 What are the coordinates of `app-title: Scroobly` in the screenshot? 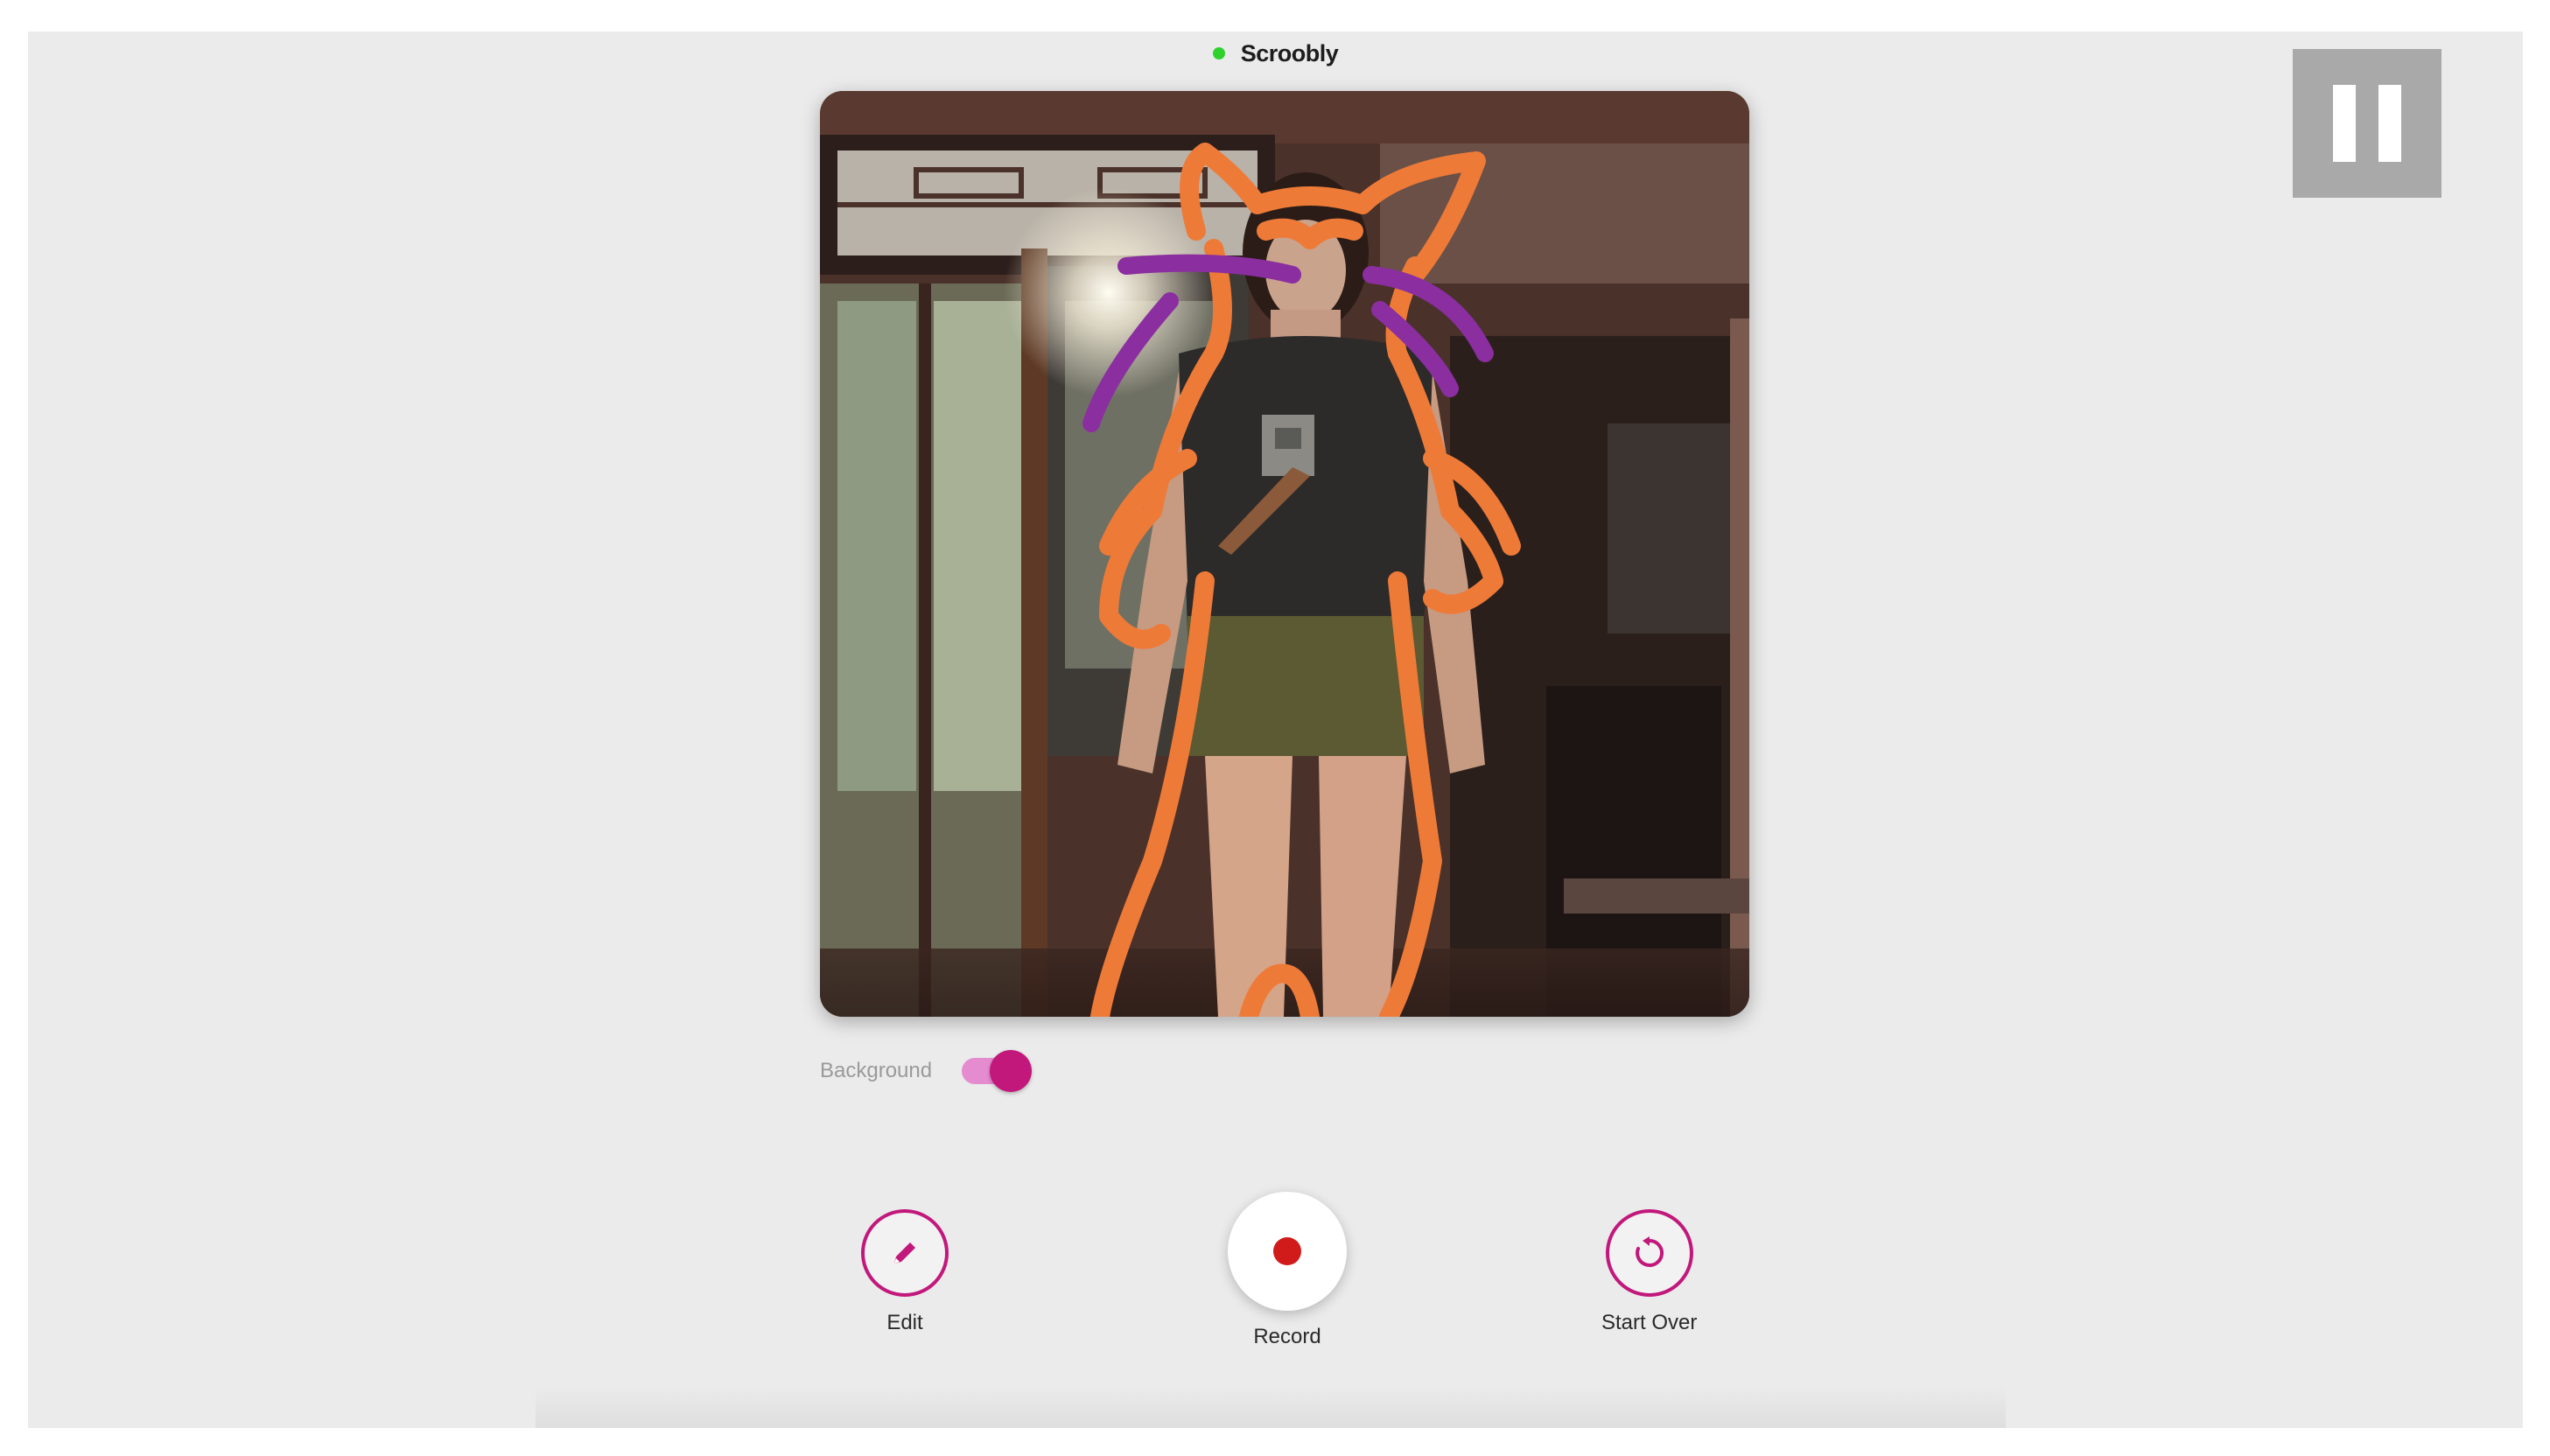 It's located at (1290, 53).